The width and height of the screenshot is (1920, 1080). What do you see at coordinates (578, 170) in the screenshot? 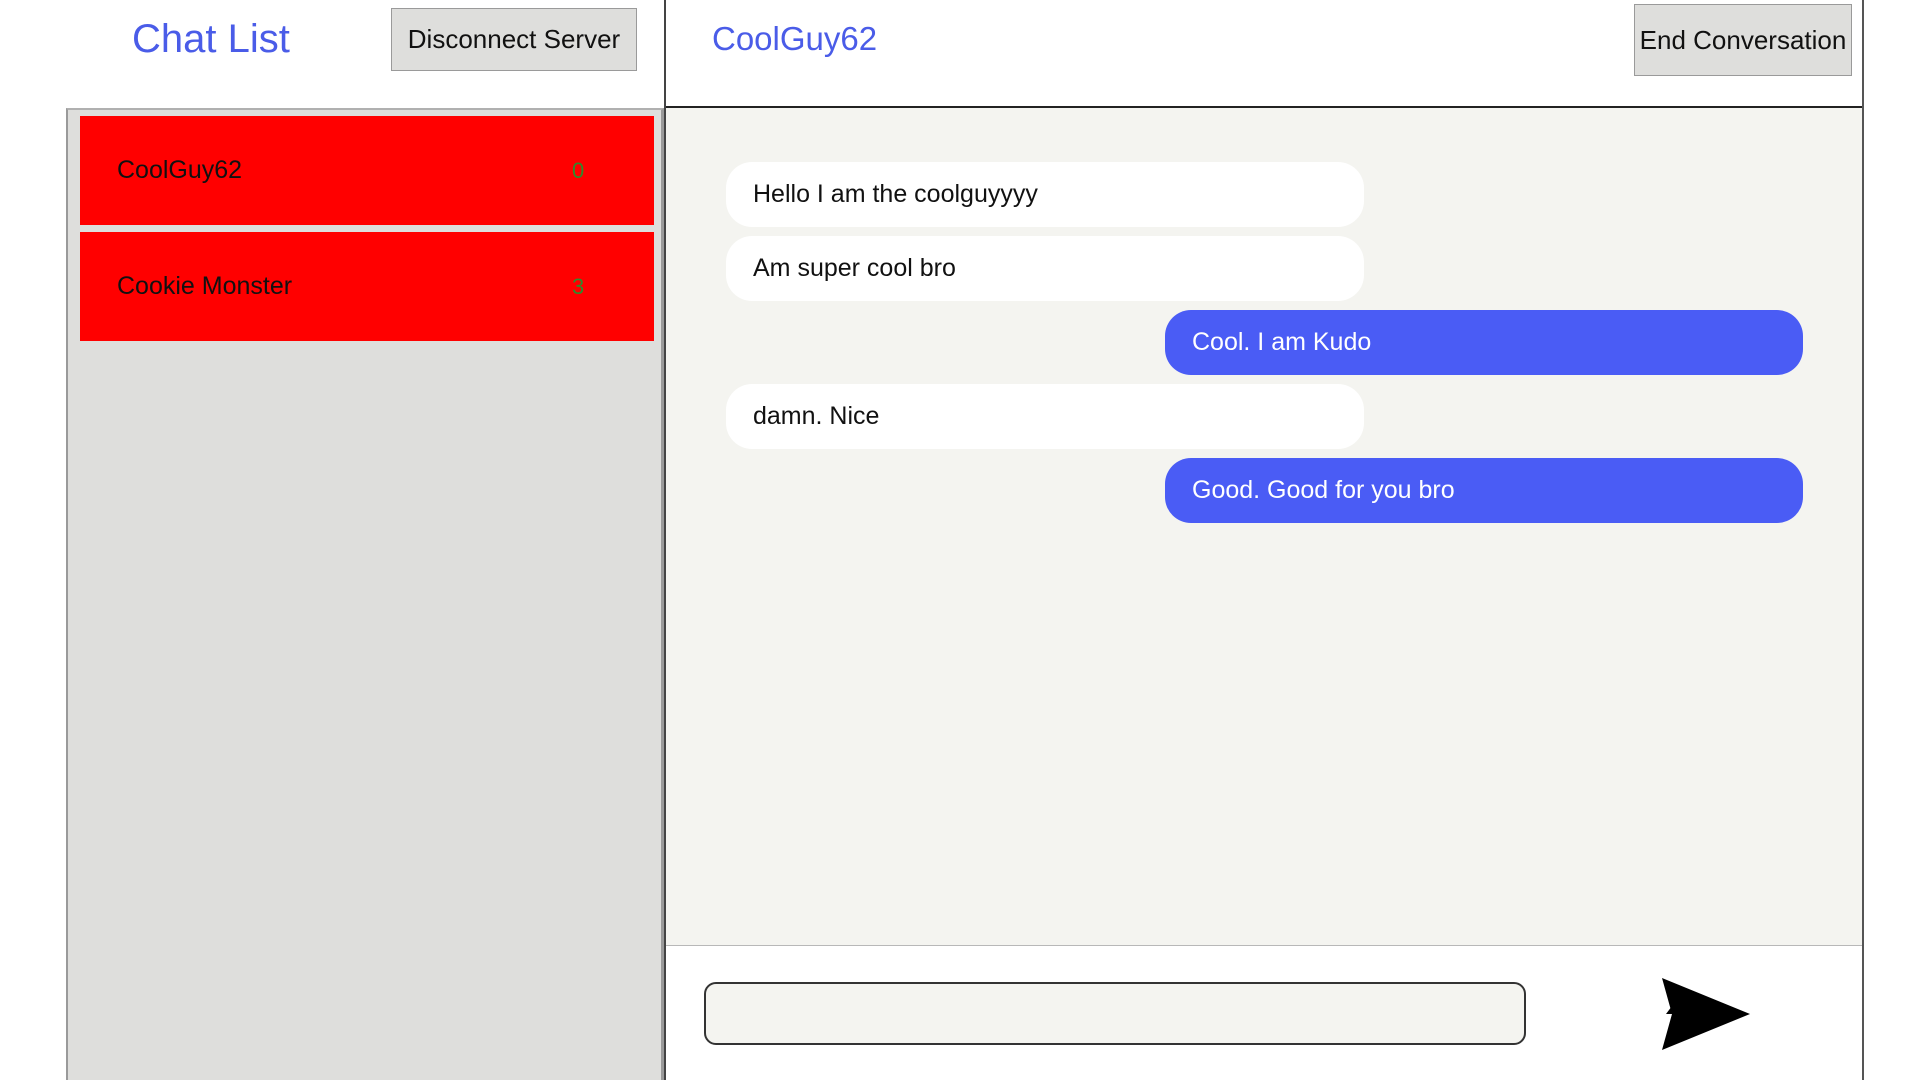
I see `unread-count-badge: 0` at bounding box center [578, 170].